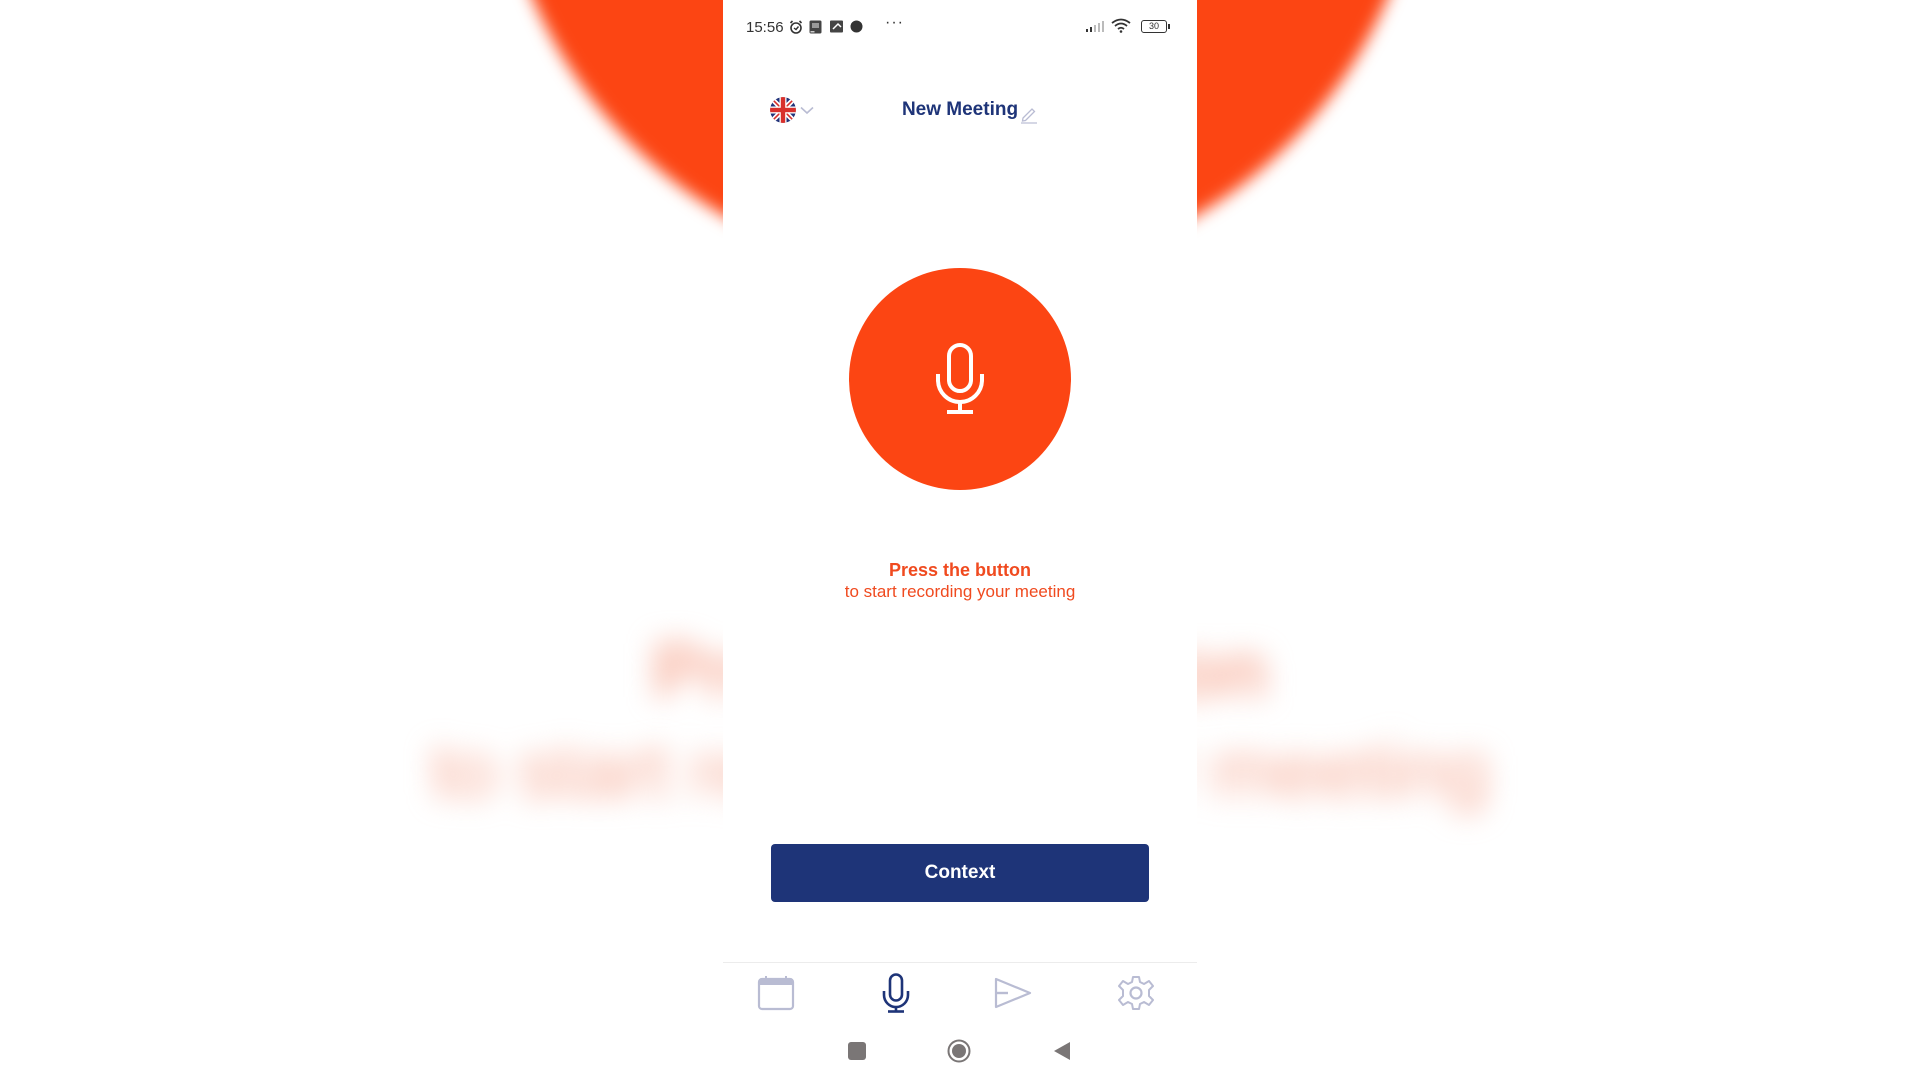 This screenshot has width=1920, height=1080. I want to click on header: New Meeting, so click(960, 110).